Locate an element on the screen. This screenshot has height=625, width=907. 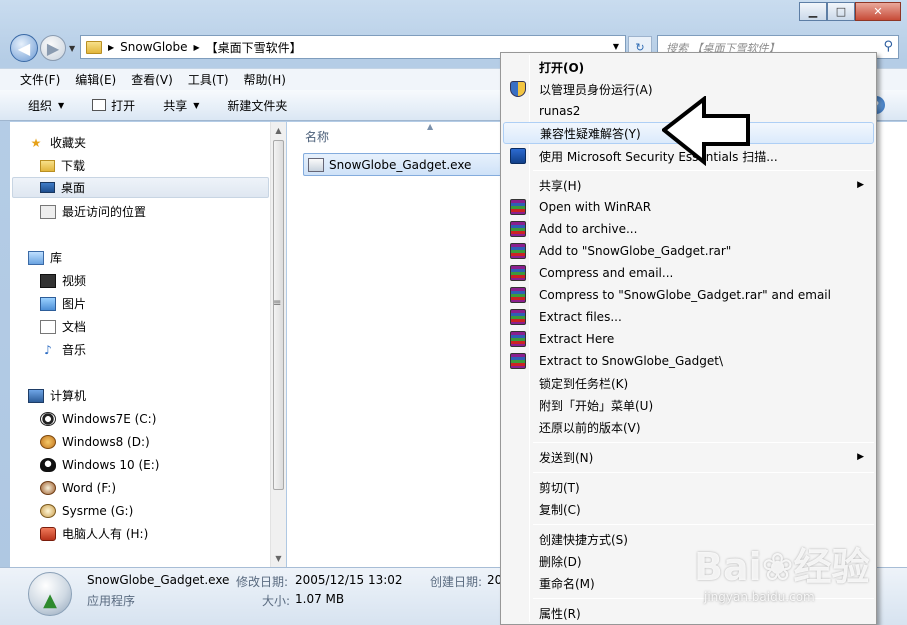
menu-tools: 工具(T) is located at coordinates (208, 79).